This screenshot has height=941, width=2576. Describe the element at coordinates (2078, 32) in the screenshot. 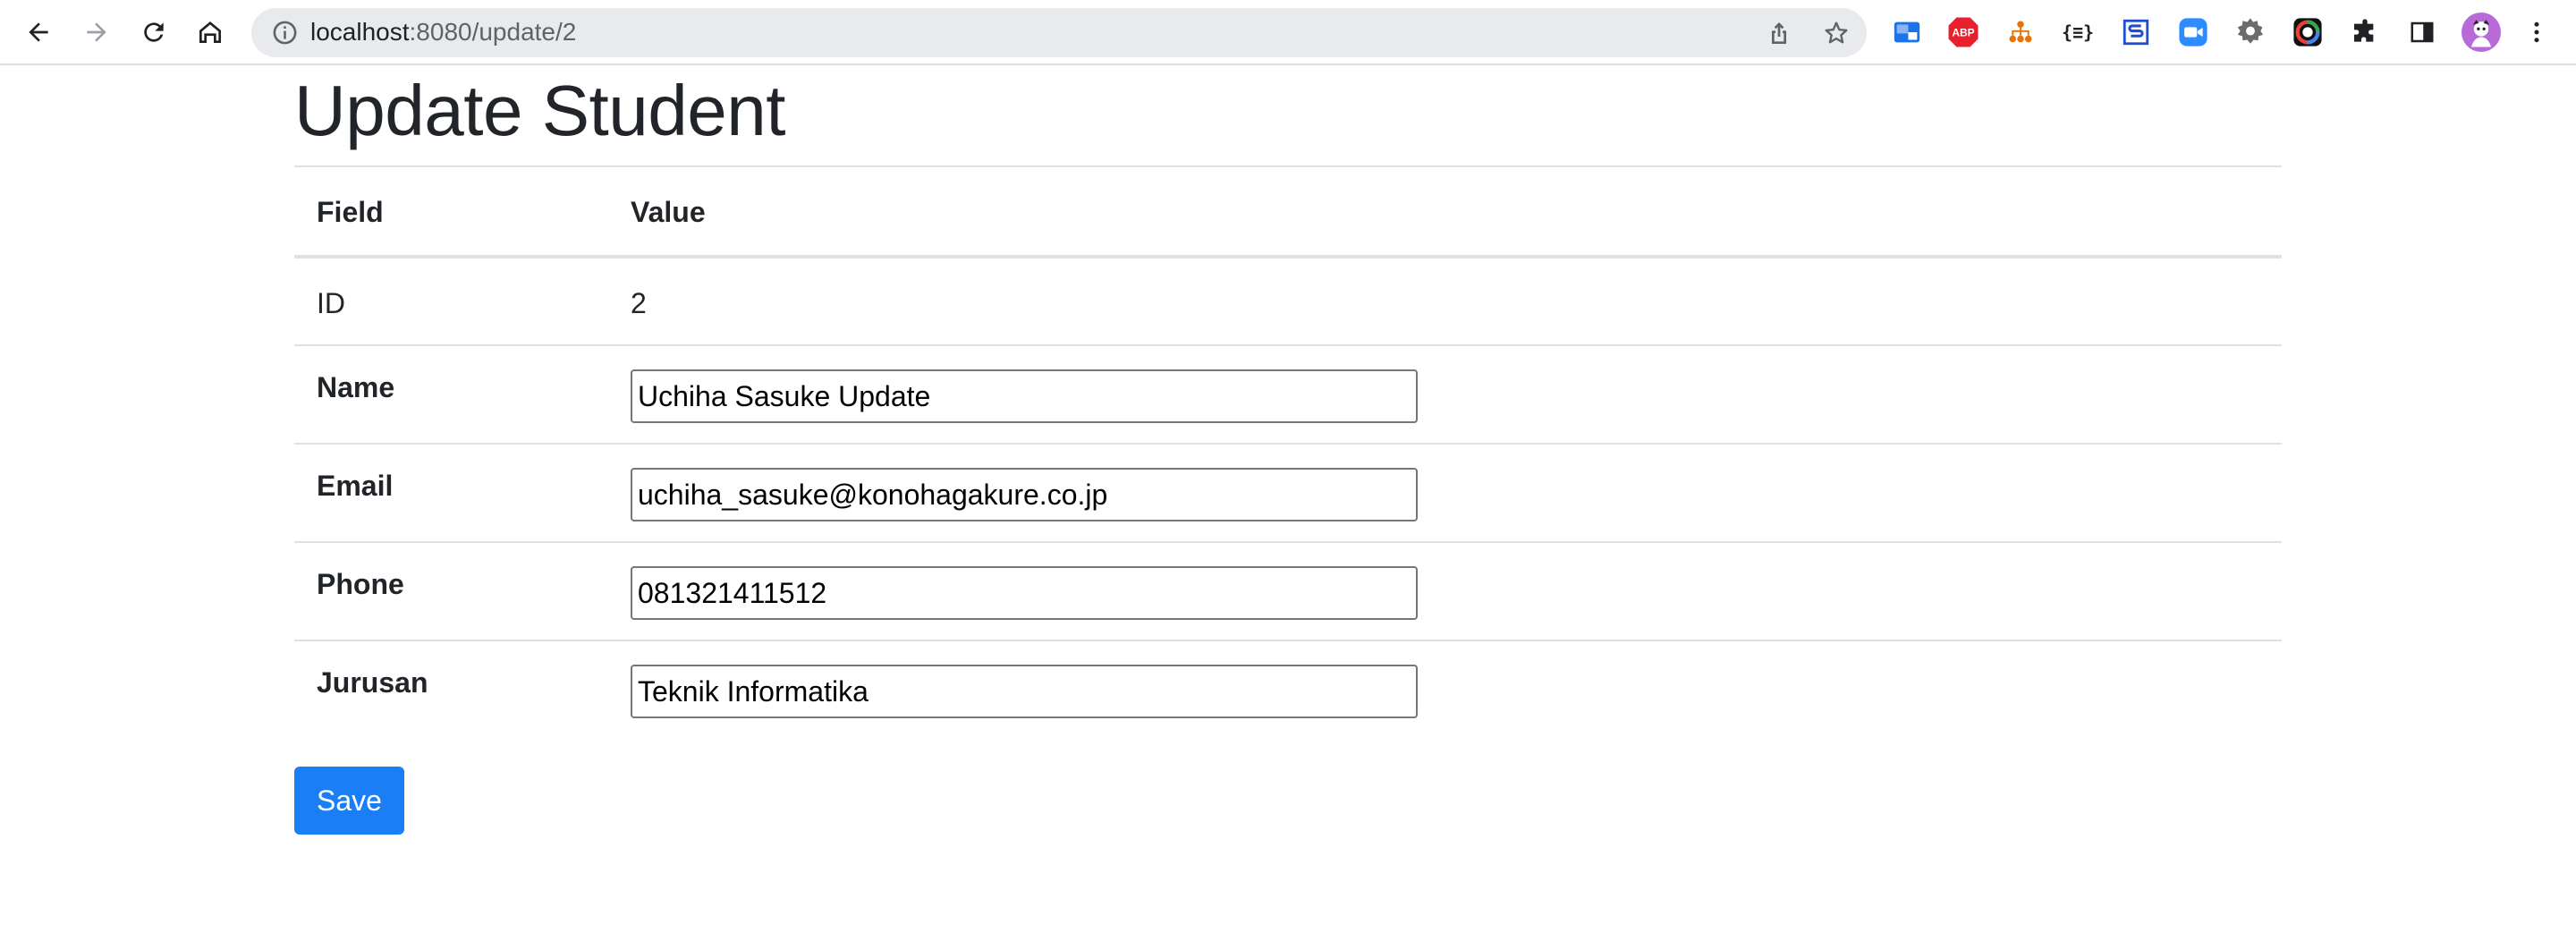

I see `json-icon: {≡}` at that location.